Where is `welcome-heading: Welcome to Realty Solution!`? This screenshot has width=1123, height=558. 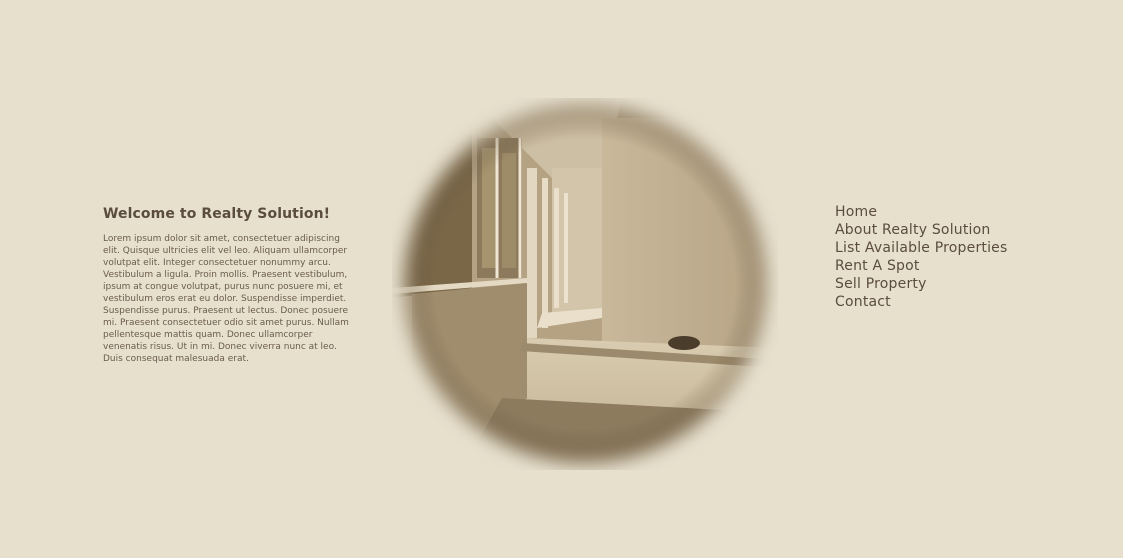 welcome-heading: Welcome to Realty Solution! is located at coordinates (217, 214).